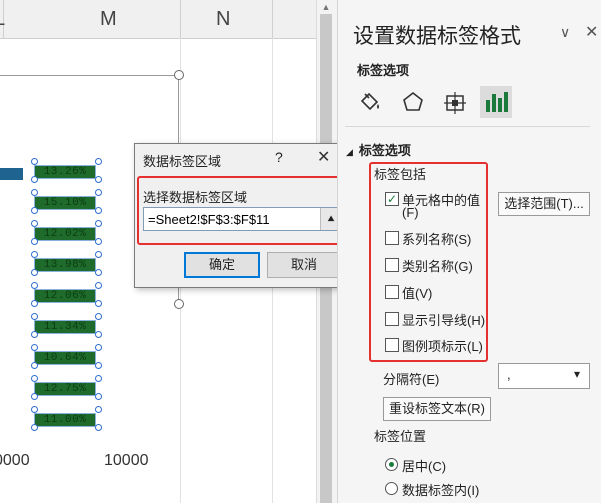  I want to click on data-label-chip: 11.34%, so click(65, 327).